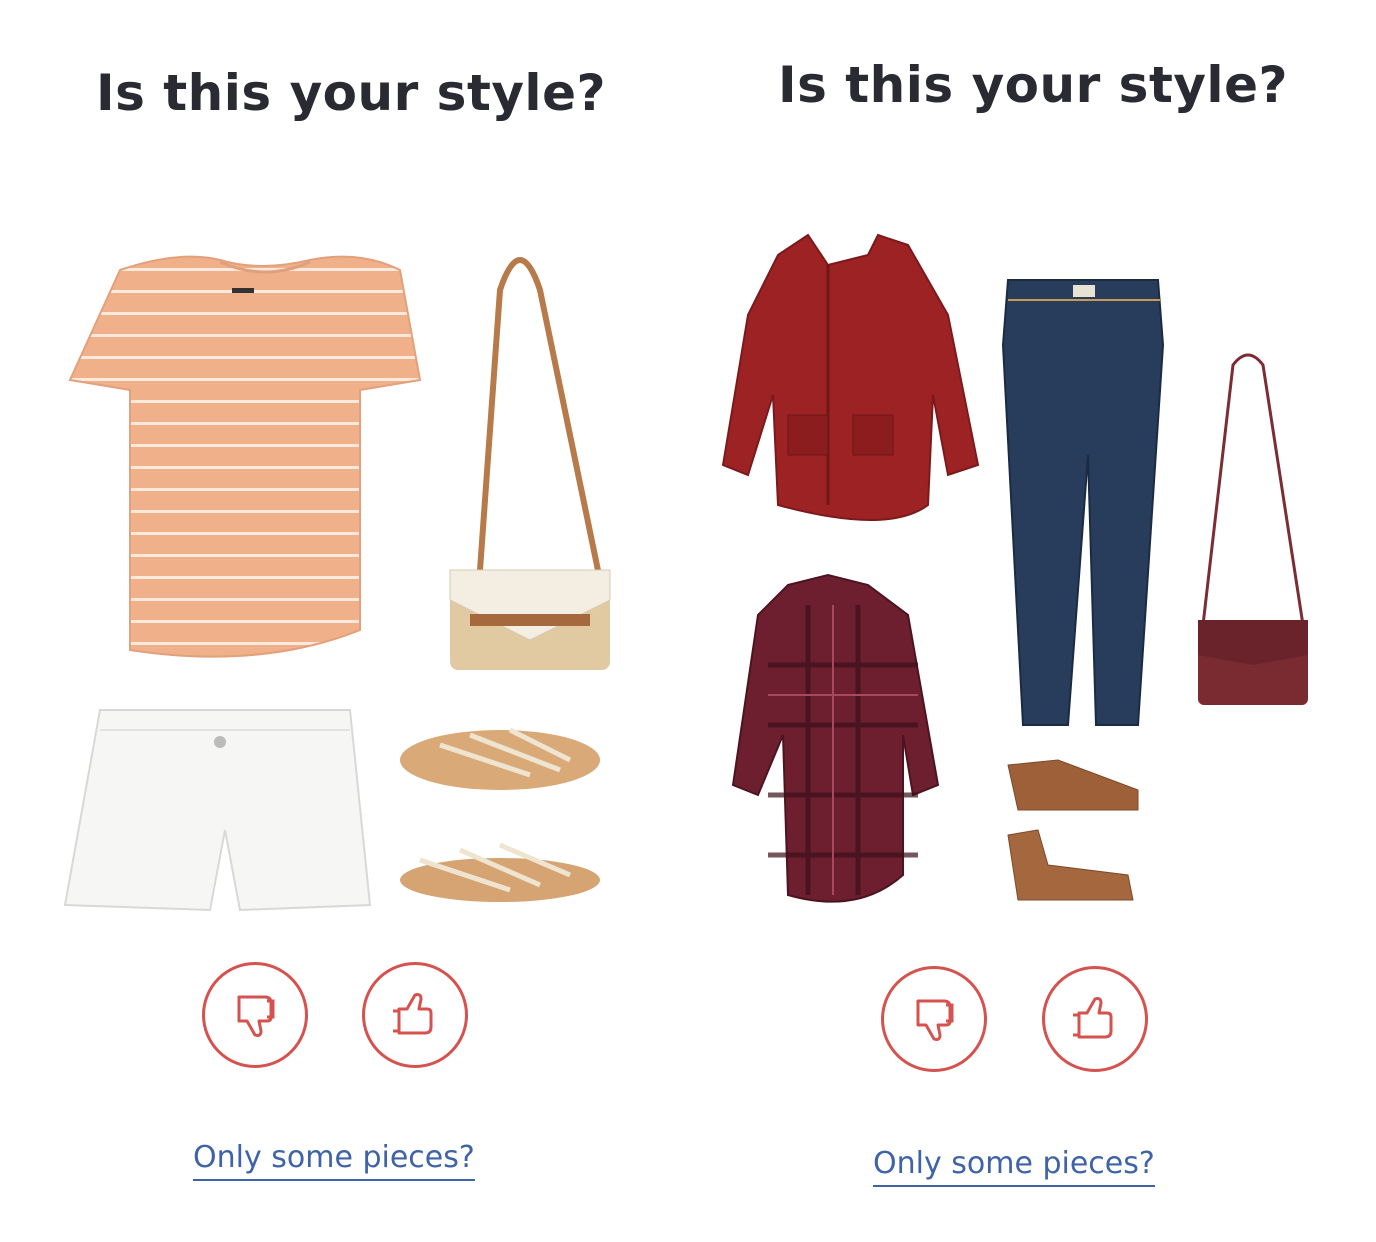 The image size is (1376, 1242). Describe the element at coordinates (217, 810) in the screenshot. I see `white-shorts-image` at that location.